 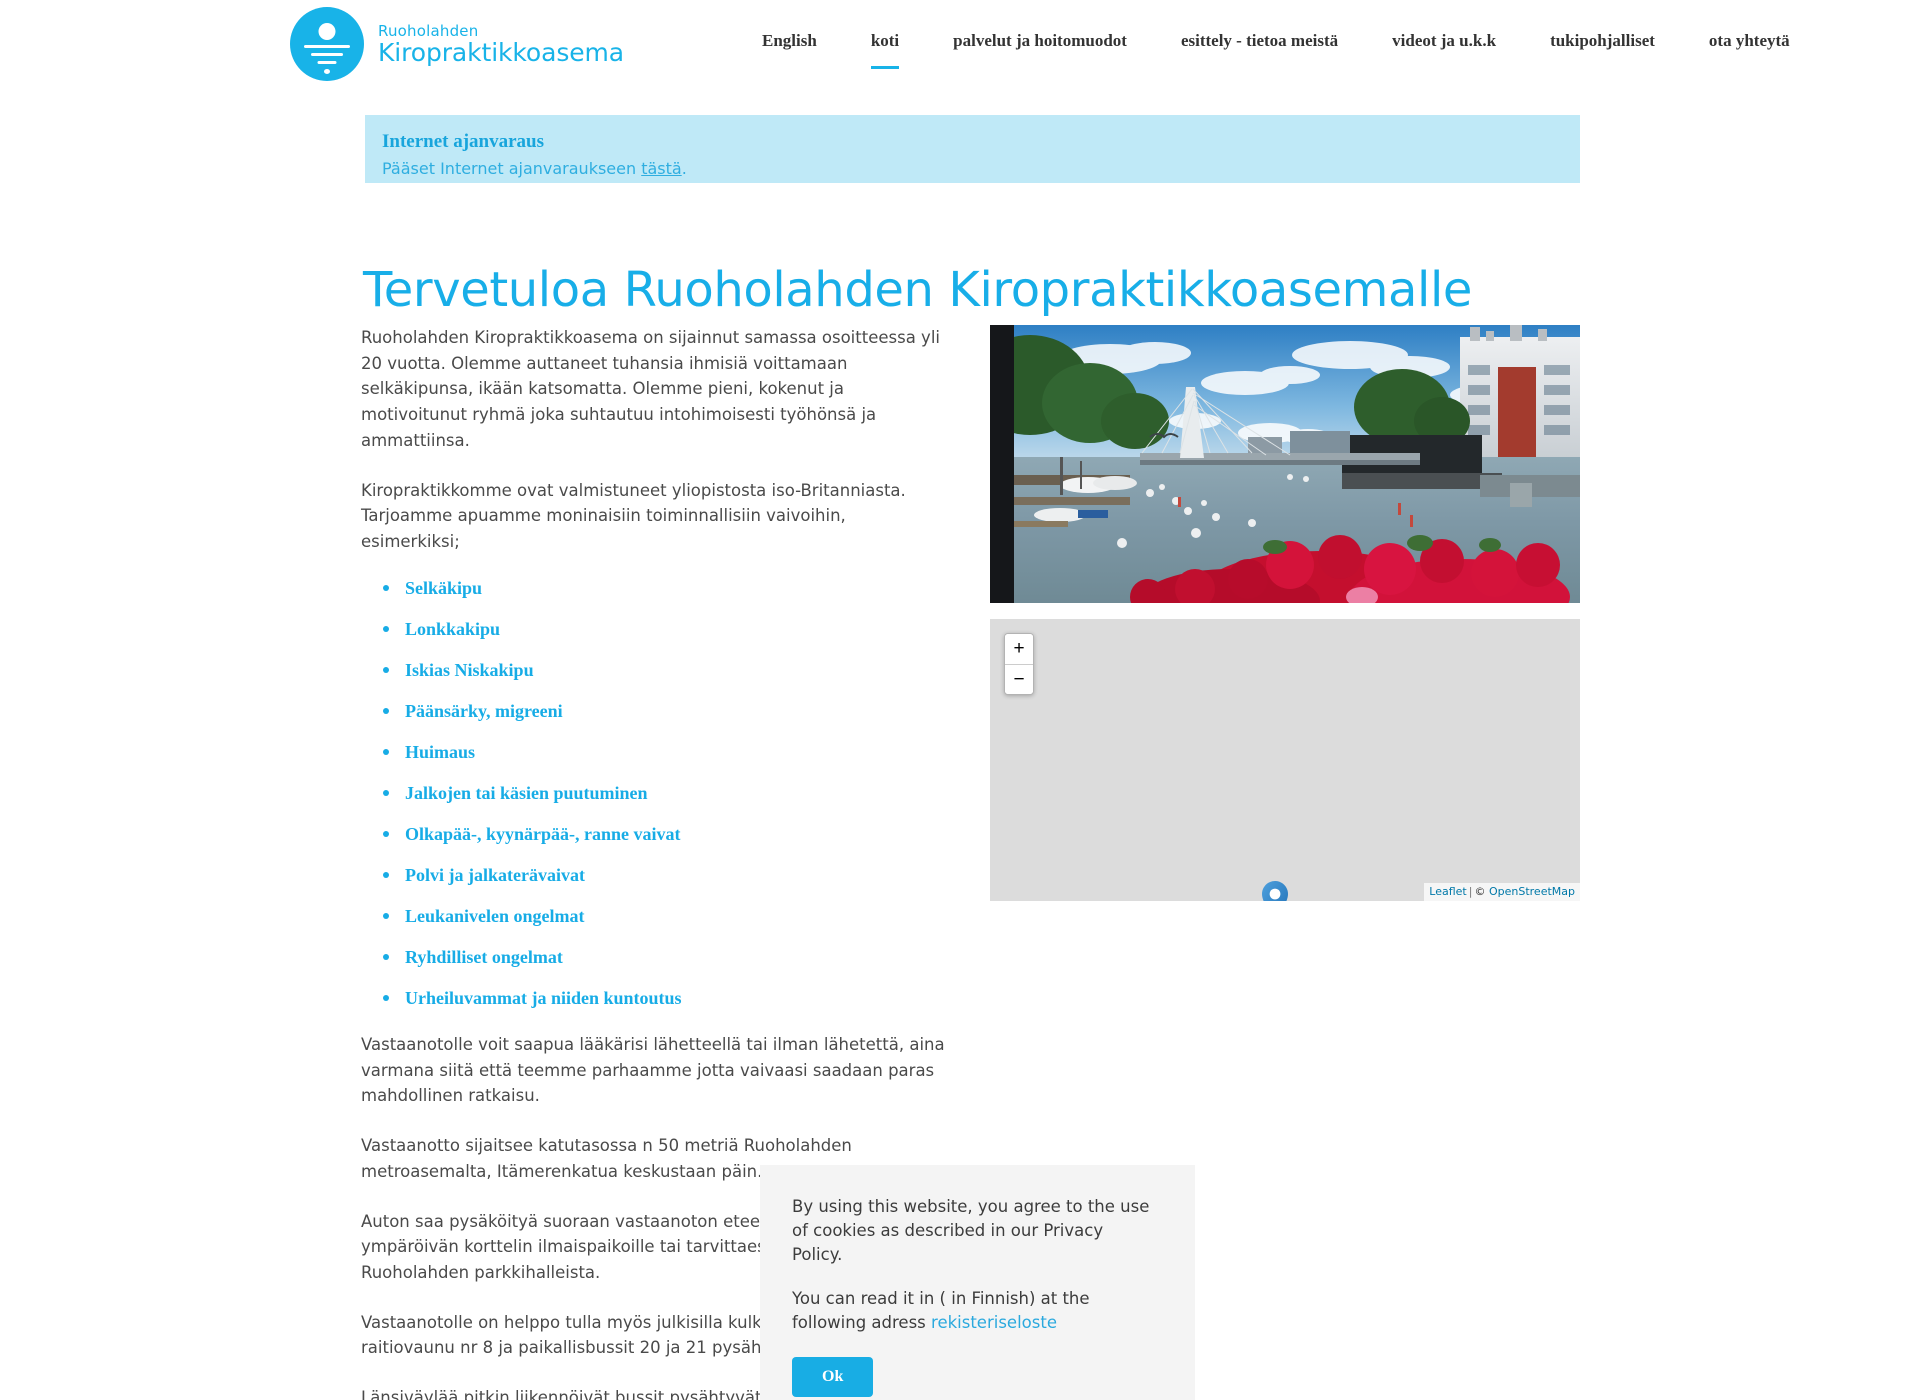 I want to click on nav-item-videot: videot ja u.k.k, so click(x=1444, y=44).